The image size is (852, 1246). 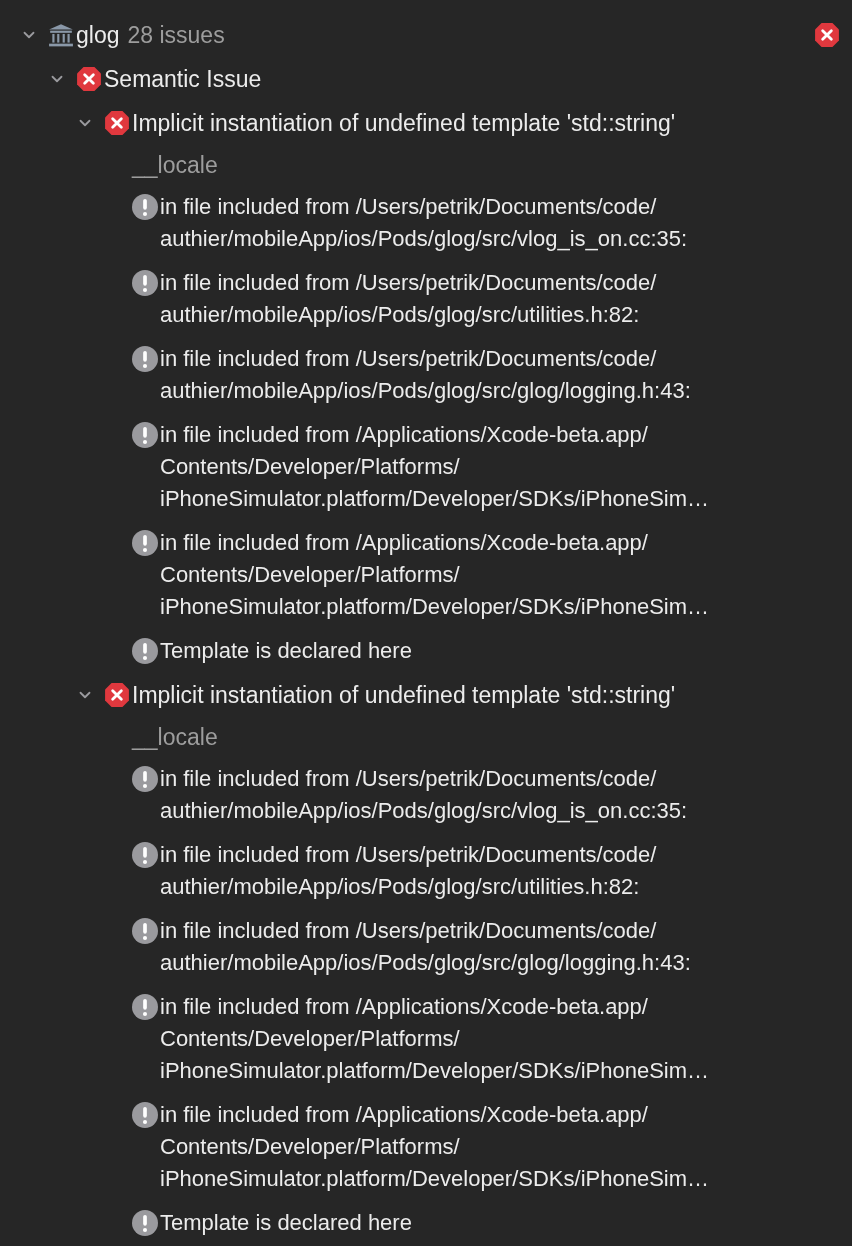 What do you see at coordinates (61, 35) in the screenshot?
I see `building-icon` at bounding box center [61, 35].